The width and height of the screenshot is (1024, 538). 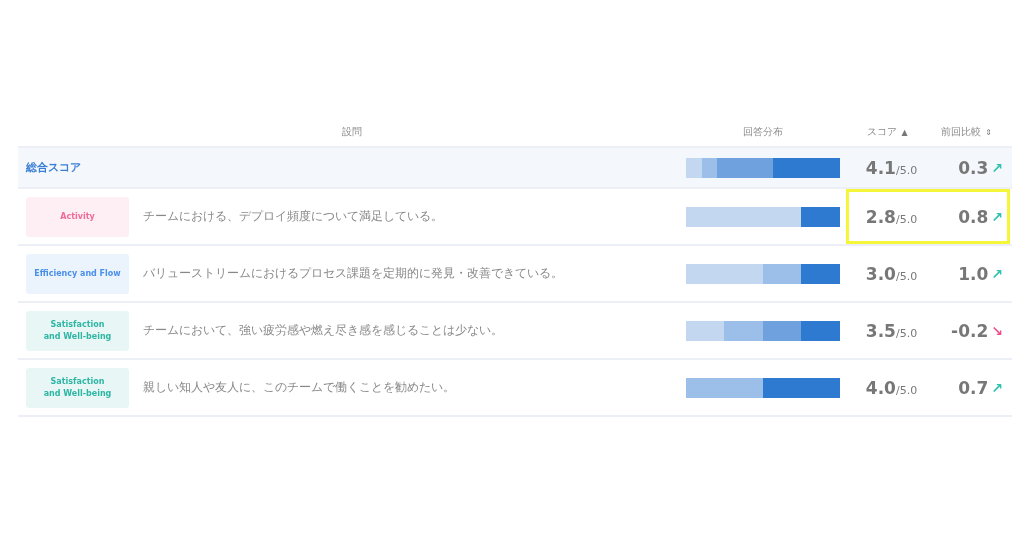 I want to click on delta-value: 1.0, so click(x=973, y=273).